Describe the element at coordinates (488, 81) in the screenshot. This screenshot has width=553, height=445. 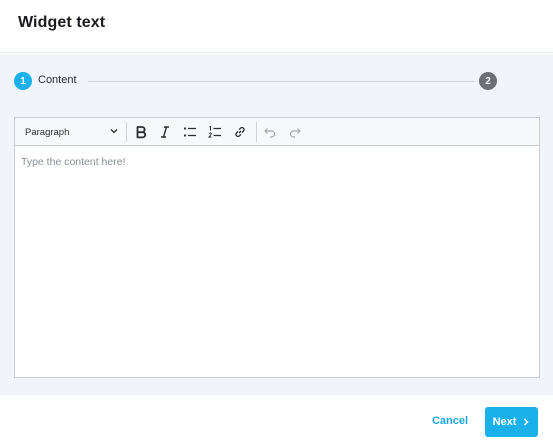
I see `step-2-indicator: 2` at that location.